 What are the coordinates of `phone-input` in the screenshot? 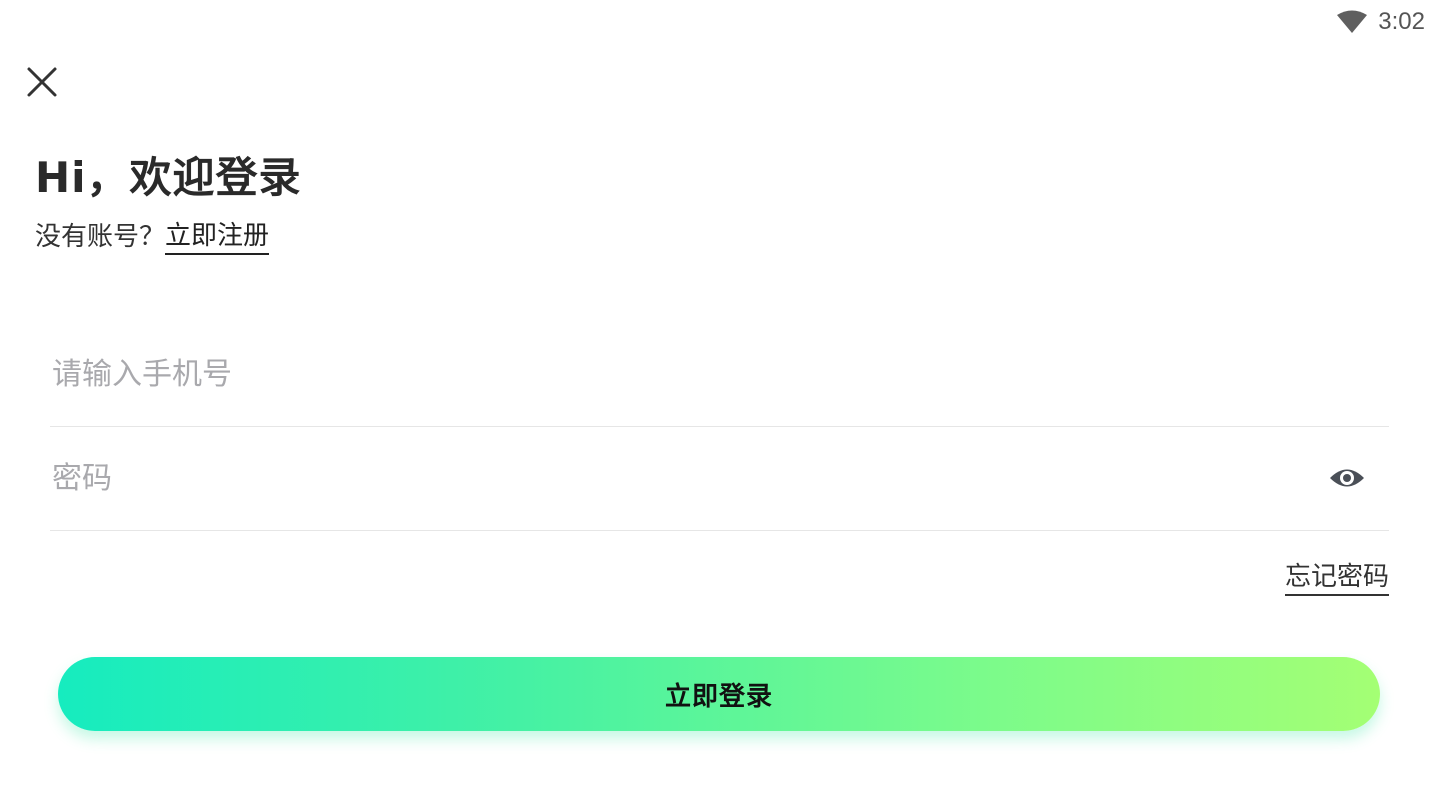 It's located at (652, 374).